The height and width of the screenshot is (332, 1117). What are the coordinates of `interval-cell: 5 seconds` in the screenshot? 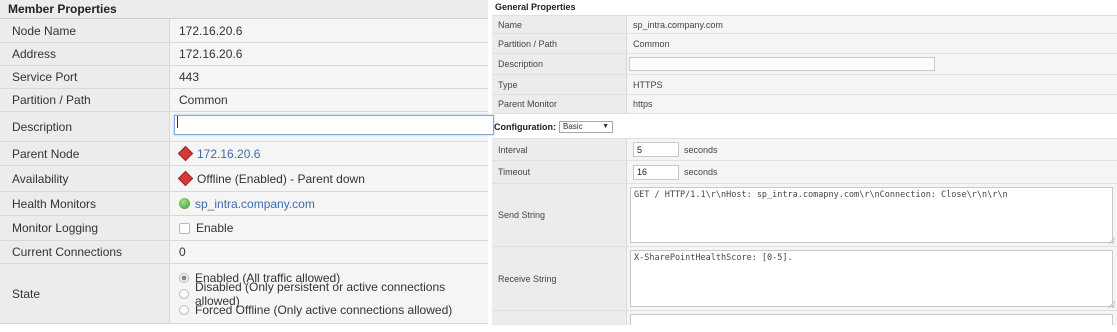 It's located at (872, 149).